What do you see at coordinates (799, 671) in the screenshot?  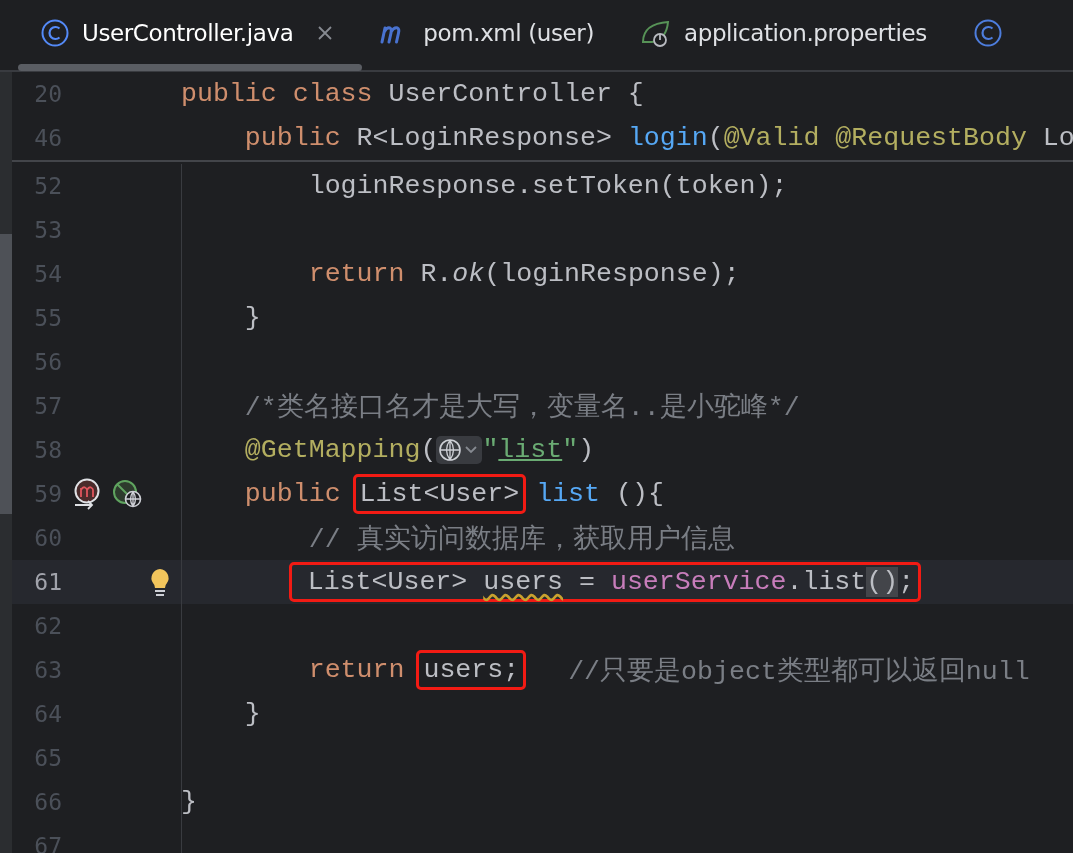 I see `code-text: //只要是object类型都可以返回null` at bounding box center [799, 671].